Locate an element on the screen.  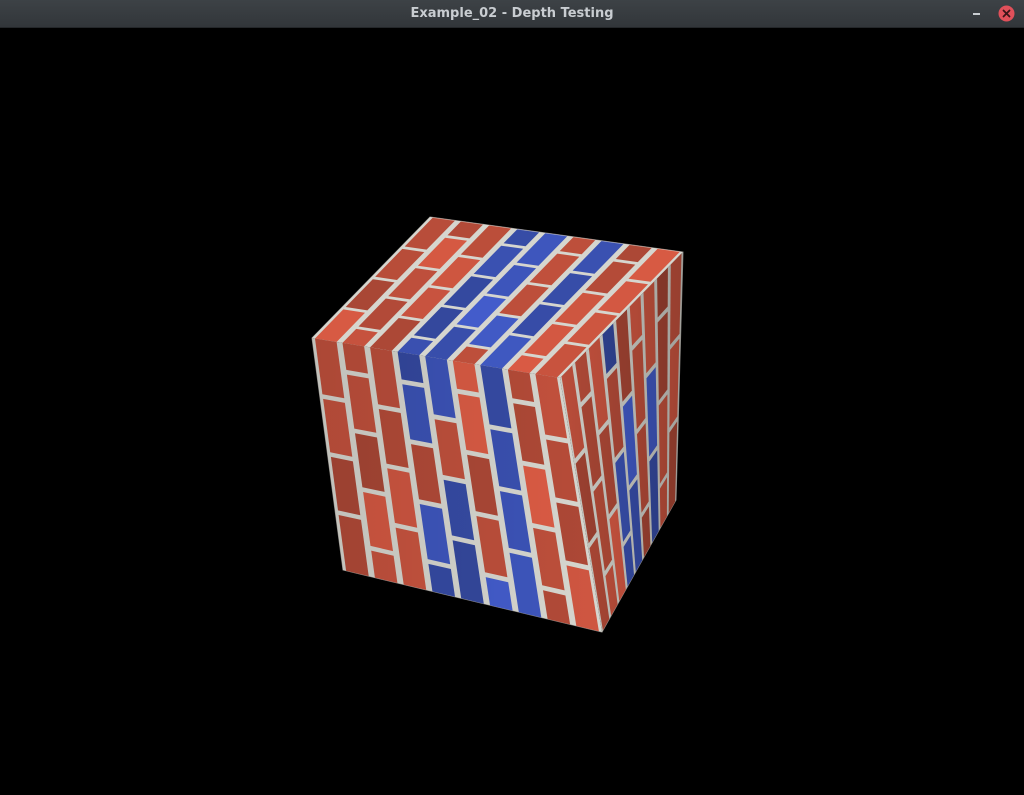
title-bar: Example_02 - Depth Testing is located at coordinates (512, 14).